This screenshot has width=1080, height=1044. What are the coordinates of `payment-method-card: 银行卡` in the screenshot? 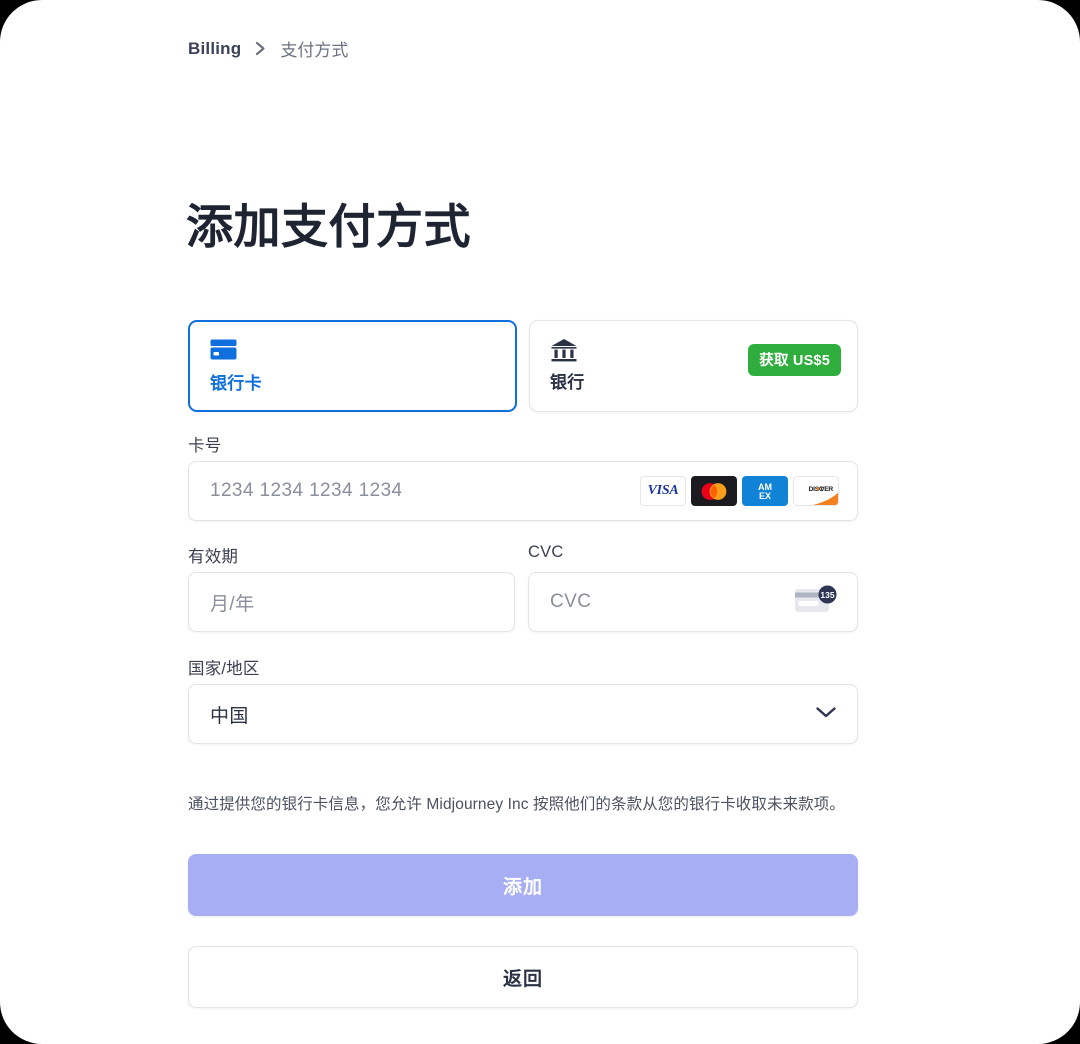 It's located at (352, 366).